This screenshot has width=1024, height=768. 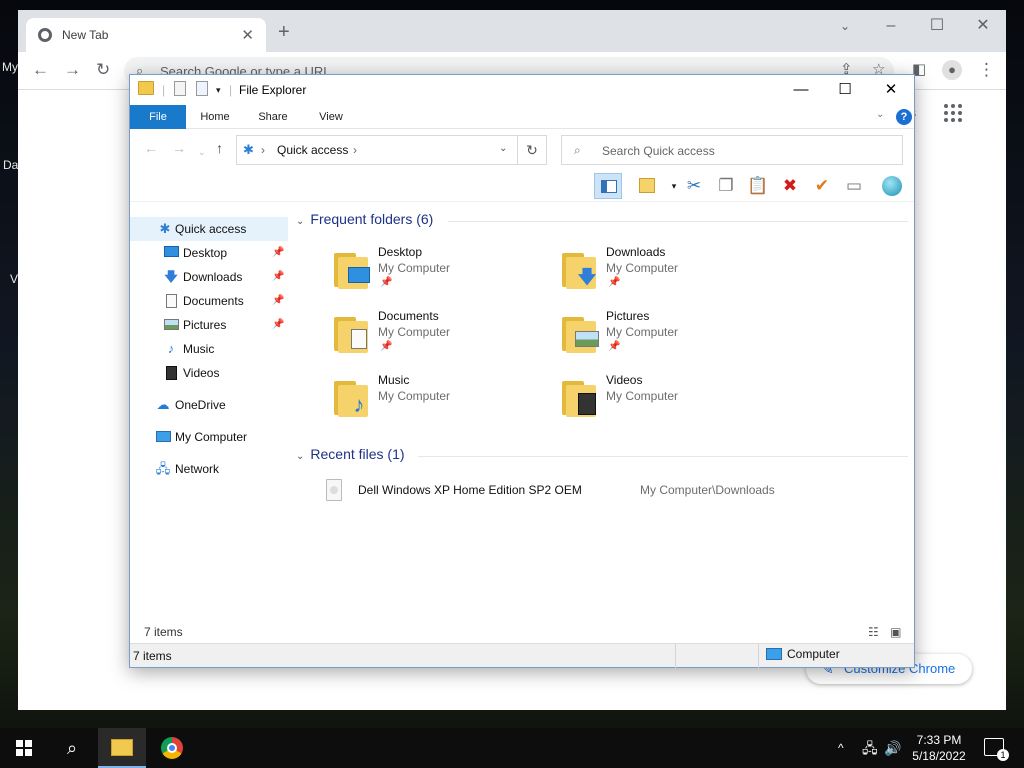 I want to click on breadcrumb-quick-access: Quick access, so click(x=312, y=150).